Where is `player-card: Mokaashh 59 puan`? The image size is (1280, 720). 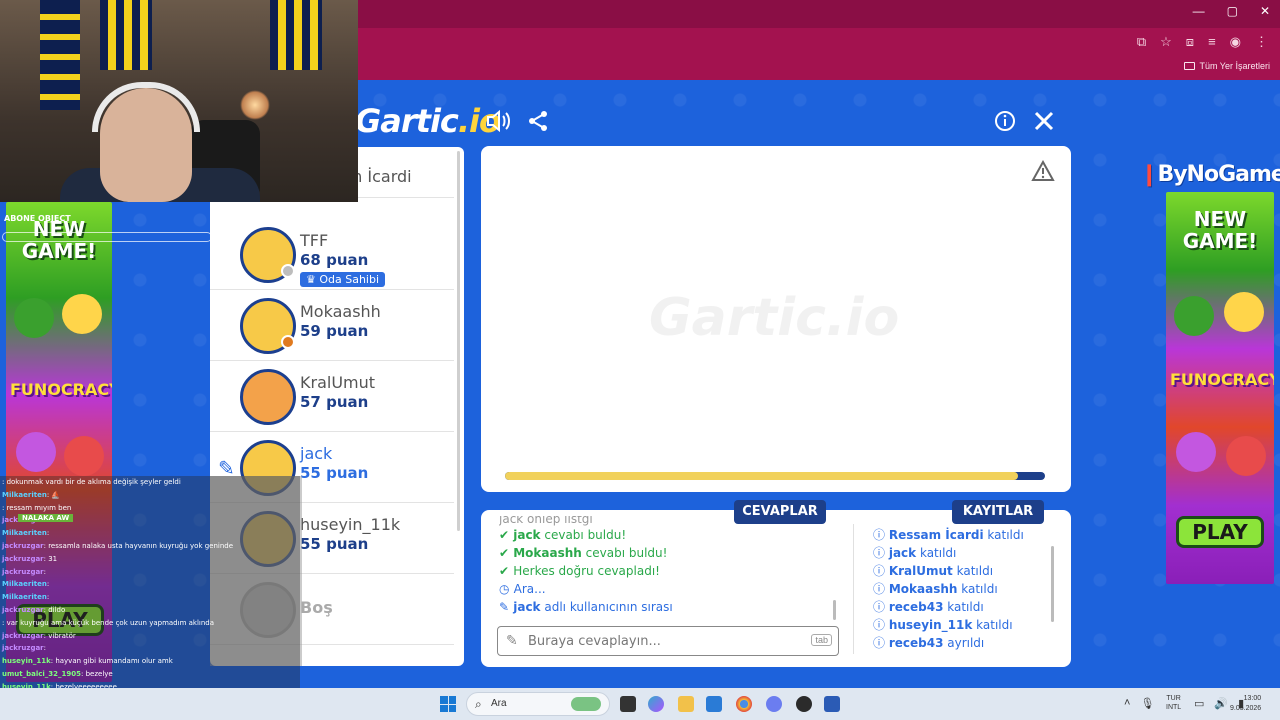 player-card: Mokaashh 59 puan is located at coordinates (332, 325).